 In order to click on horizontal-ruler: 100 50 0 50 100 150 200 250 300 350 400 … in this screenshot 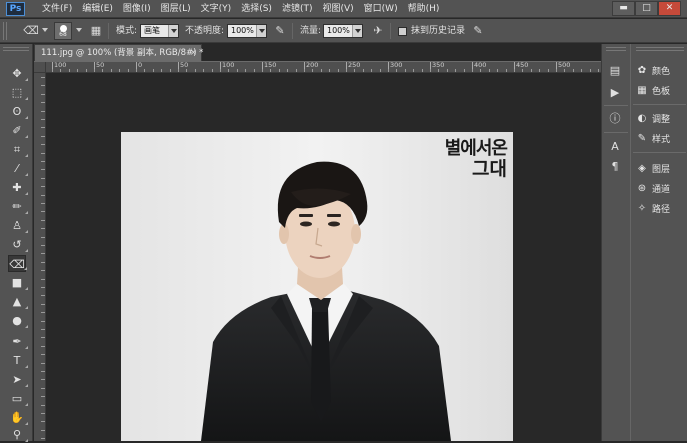, I will do `click(323, 67)`.